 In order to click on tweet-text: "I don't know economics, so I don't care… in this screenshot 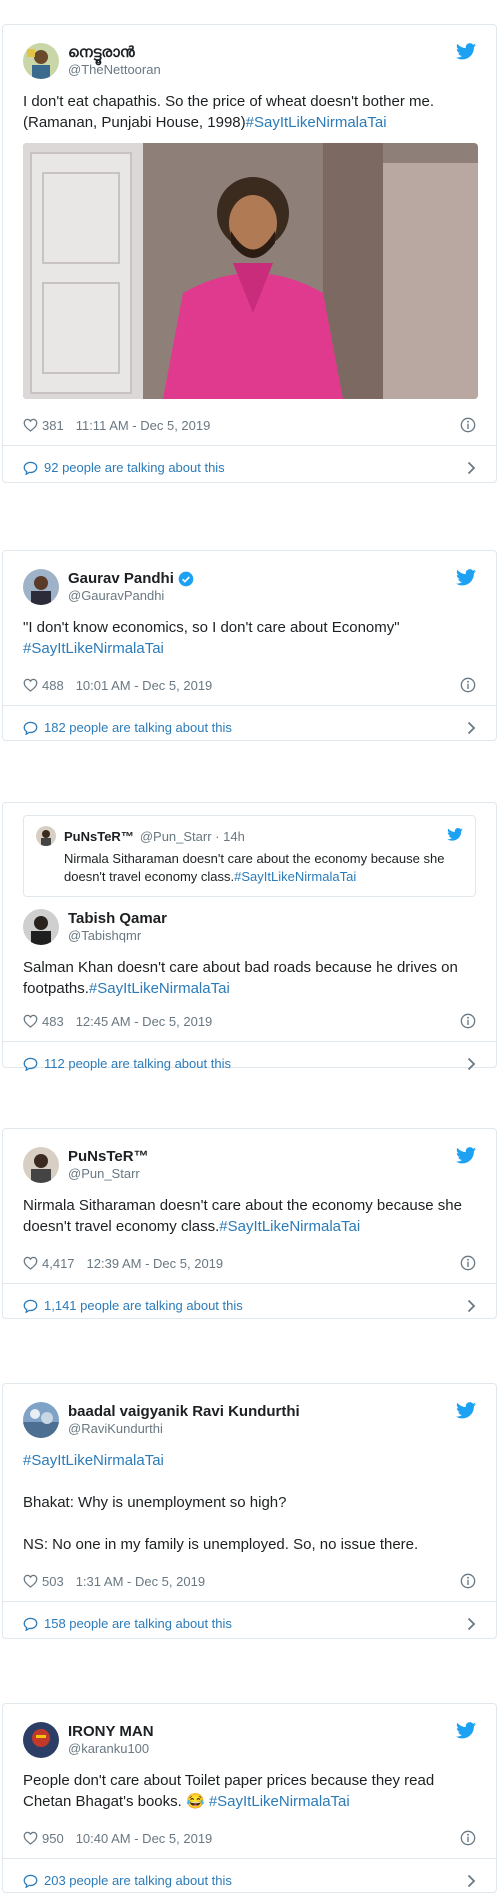, I will do `click(211, 638)`.